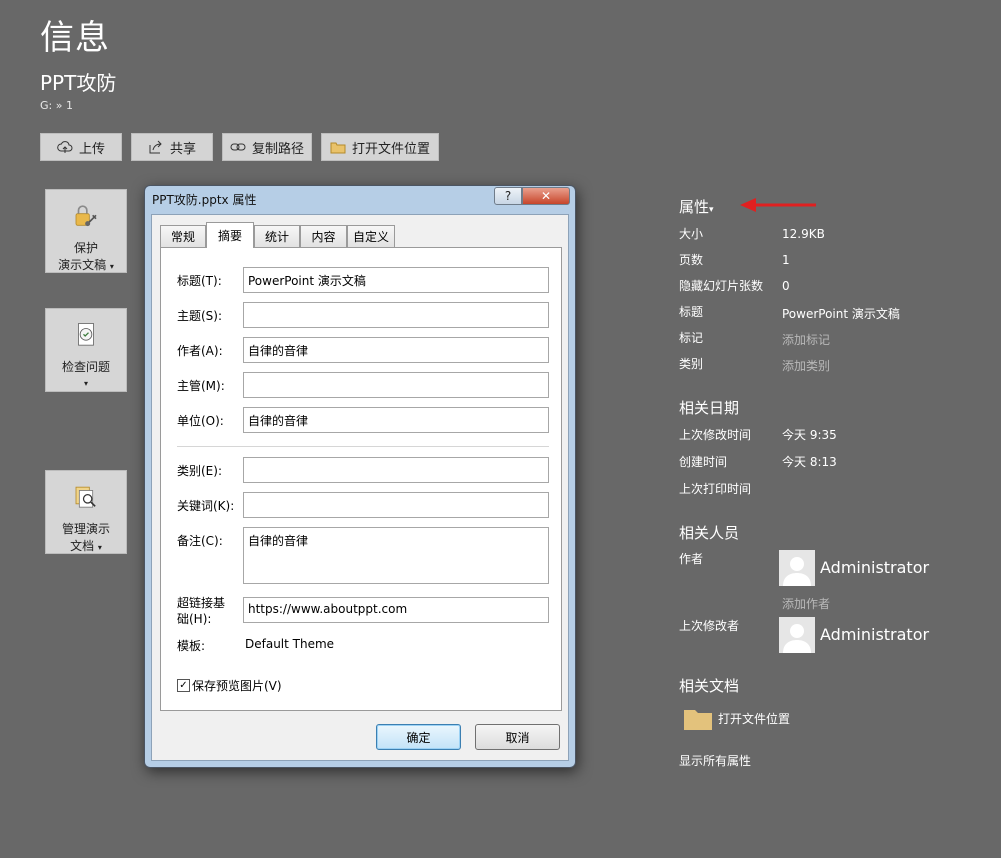 This screenshot has width=1001, height=858. What do you see at coordinates (418, 737) in the screenshot?
I see `ok-button: 确定` at bounding box center [418, 737].